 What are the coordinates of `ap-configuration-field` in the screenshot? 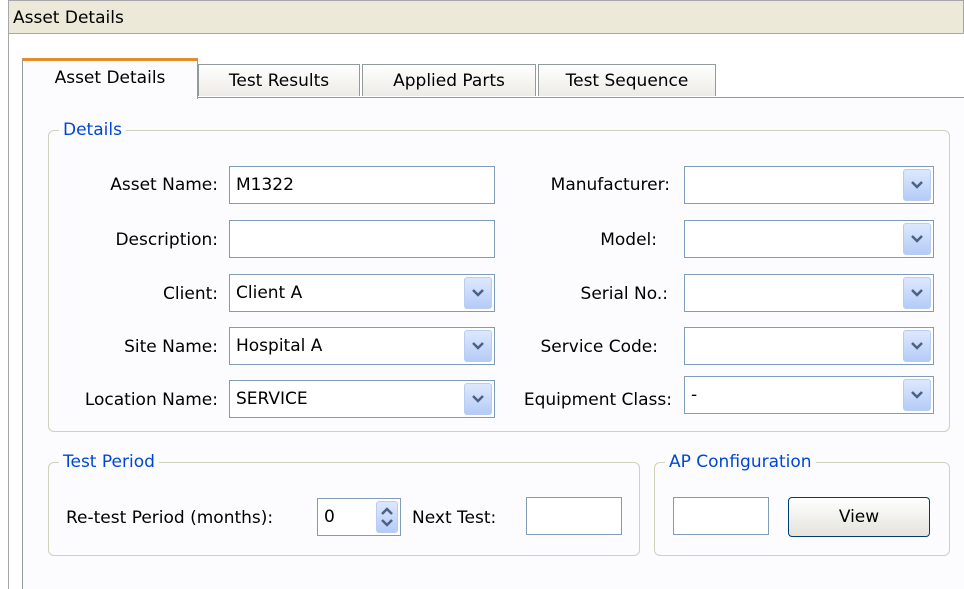 It's located at (721, 516).